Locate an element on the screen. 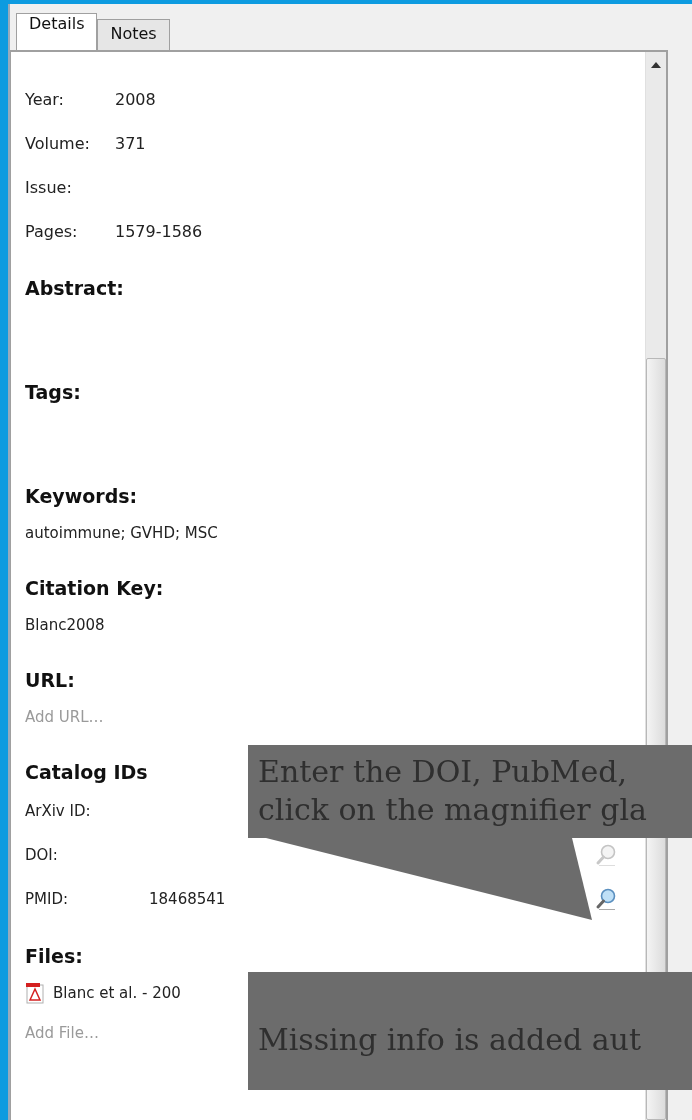 The image size is (692, 1120). section-value: autoimmune; GVHD; MSC is located at coordinates (121, 533).